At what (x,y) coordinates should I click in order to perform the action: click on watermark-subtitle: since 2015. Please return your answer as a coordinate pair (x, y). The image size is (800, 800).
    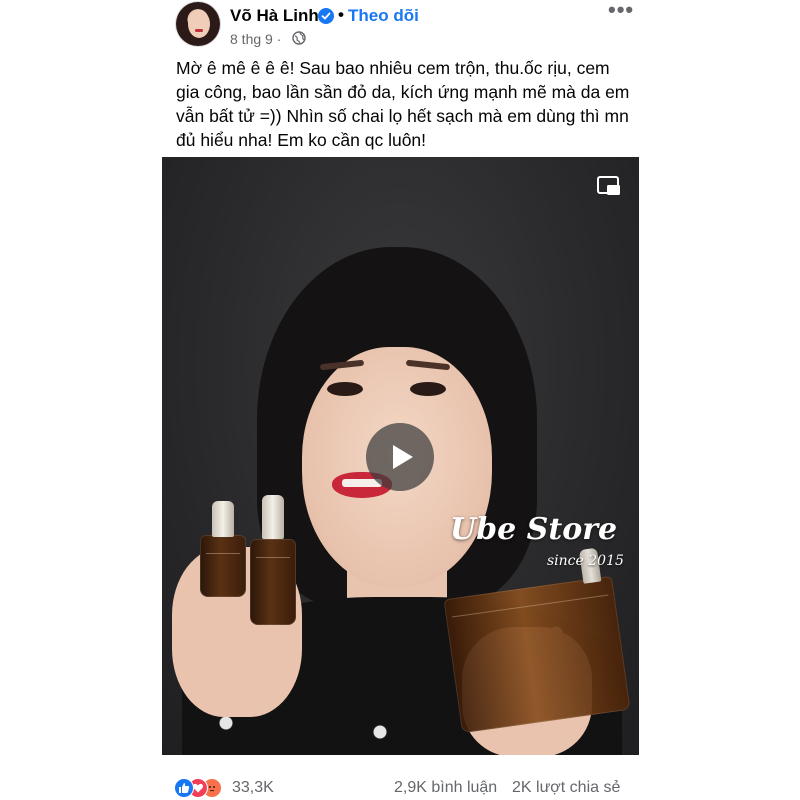
    Looking at the image, I should click on (585, 561).